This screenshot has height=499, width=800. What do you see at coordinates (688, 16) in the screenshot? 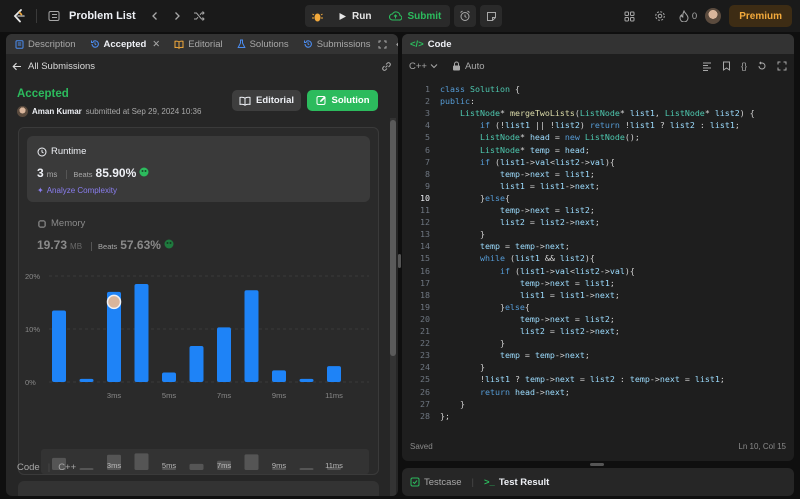
I see `streak-counter: 0` at bounding box center [688, 16].